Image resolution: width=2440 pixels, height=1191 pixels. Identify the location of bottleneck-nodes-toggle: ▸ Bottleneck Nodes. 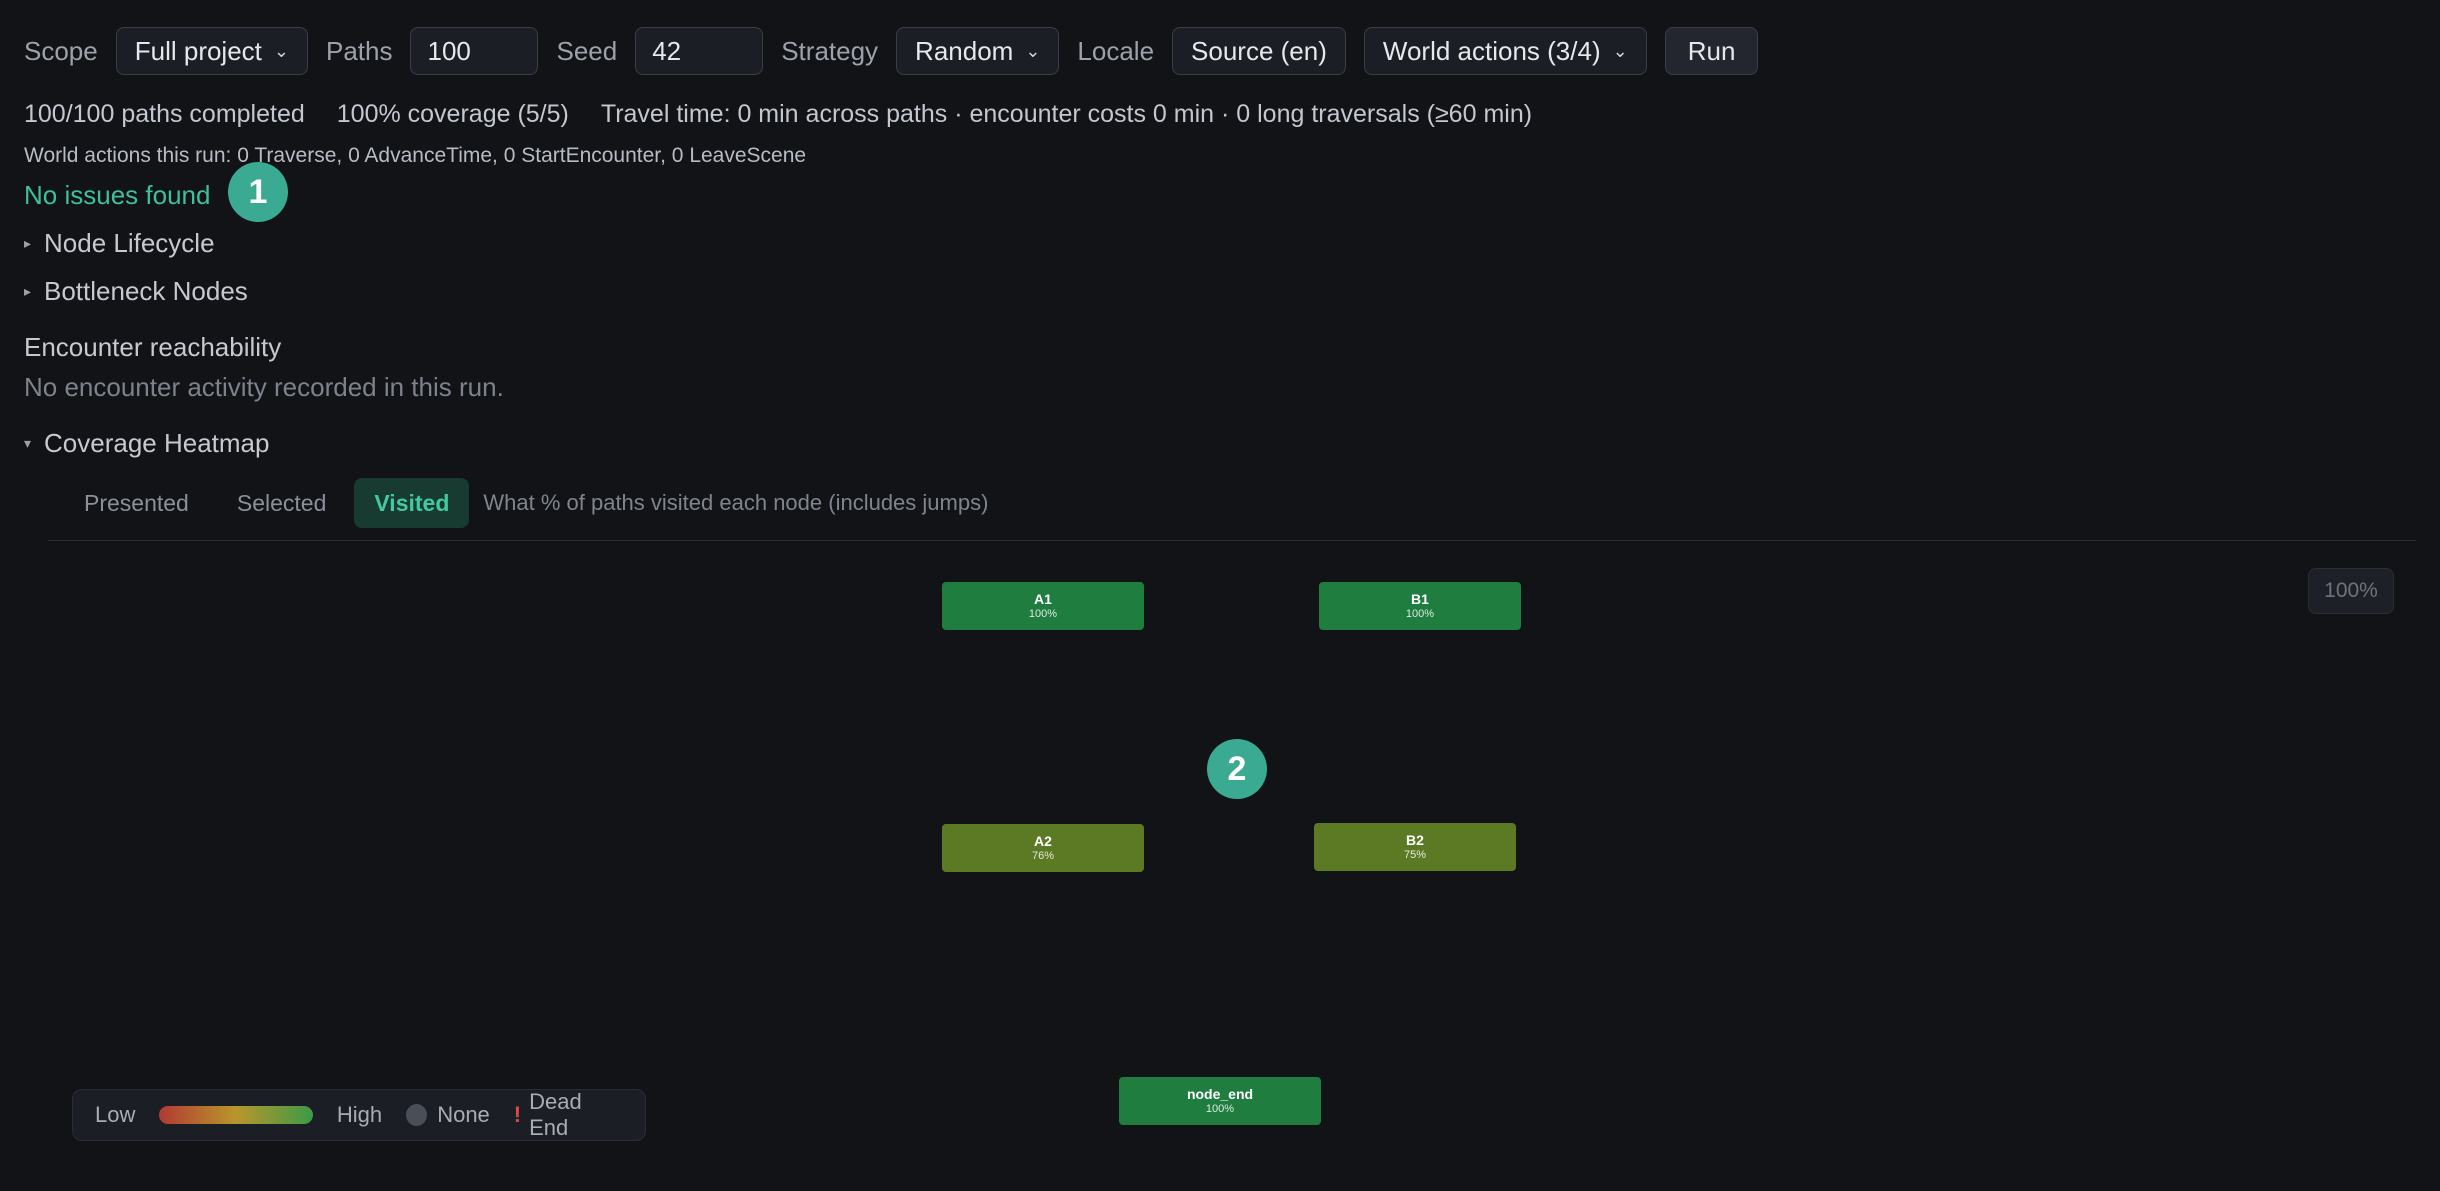
(136, 291).